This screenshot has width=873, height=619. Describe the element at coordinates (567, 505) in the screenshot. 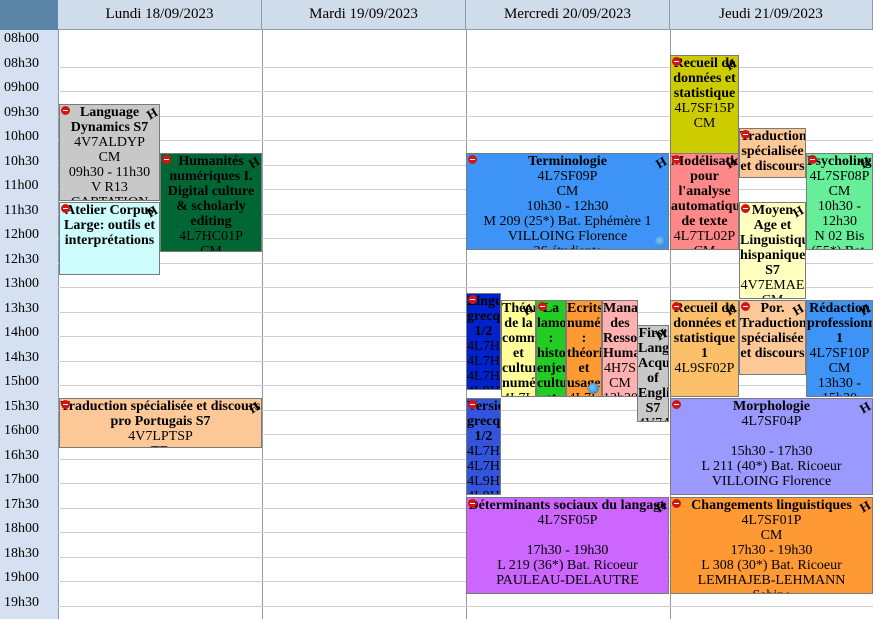

I see `event-title: Déterminants sociaux du langage` at that location.